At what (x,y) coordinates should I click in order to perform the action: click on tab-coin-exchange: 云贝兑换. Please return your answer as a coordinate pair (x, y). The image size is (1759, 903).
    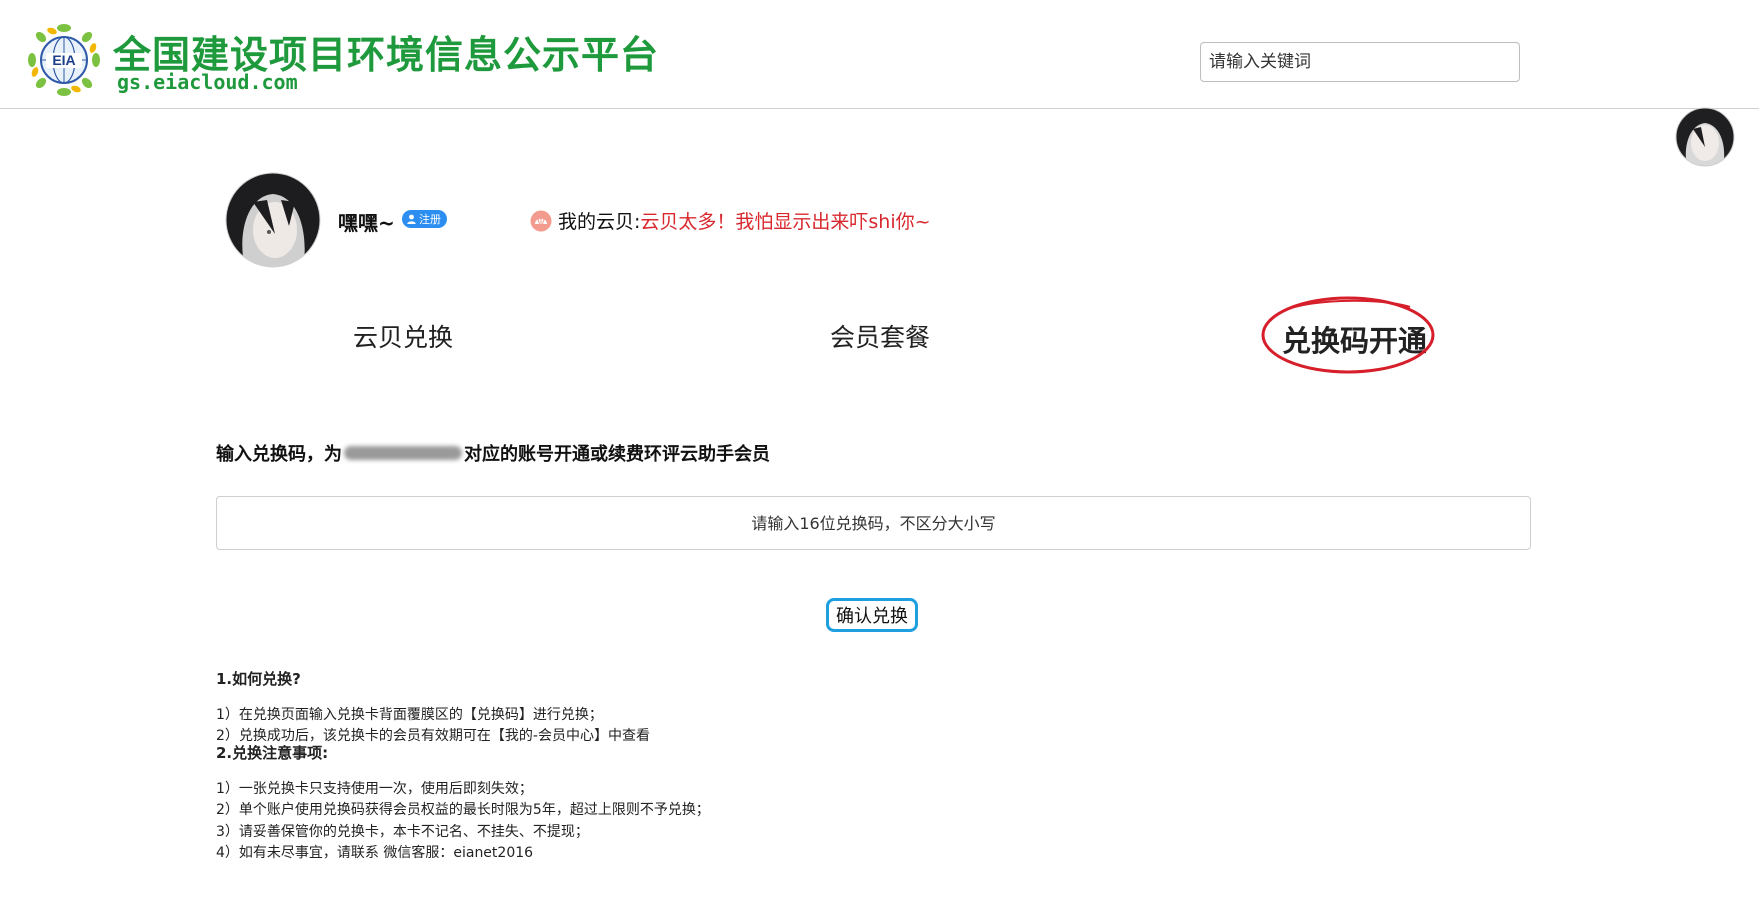
    Looking at the image, I should click on (403, 336).